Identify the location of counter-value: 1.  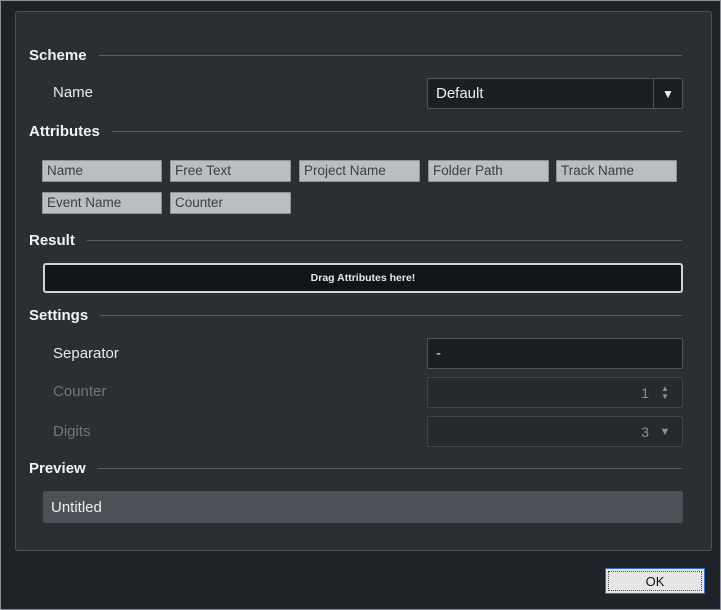
(645, 392).